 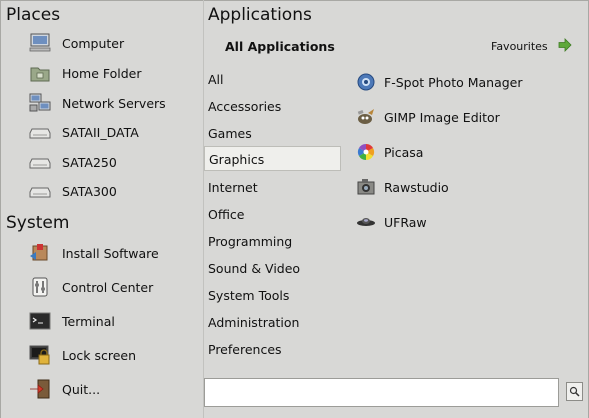 I want to click on category-games: Games, so click(x=272, y=133).